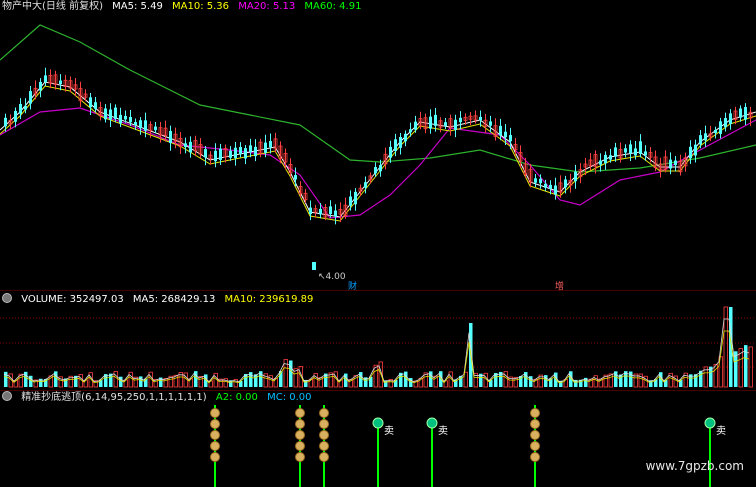 The width and height of the screenshot is (756, 487). I want to click on stock-title: 物产中大(日线 前复权), so click(52, 6).